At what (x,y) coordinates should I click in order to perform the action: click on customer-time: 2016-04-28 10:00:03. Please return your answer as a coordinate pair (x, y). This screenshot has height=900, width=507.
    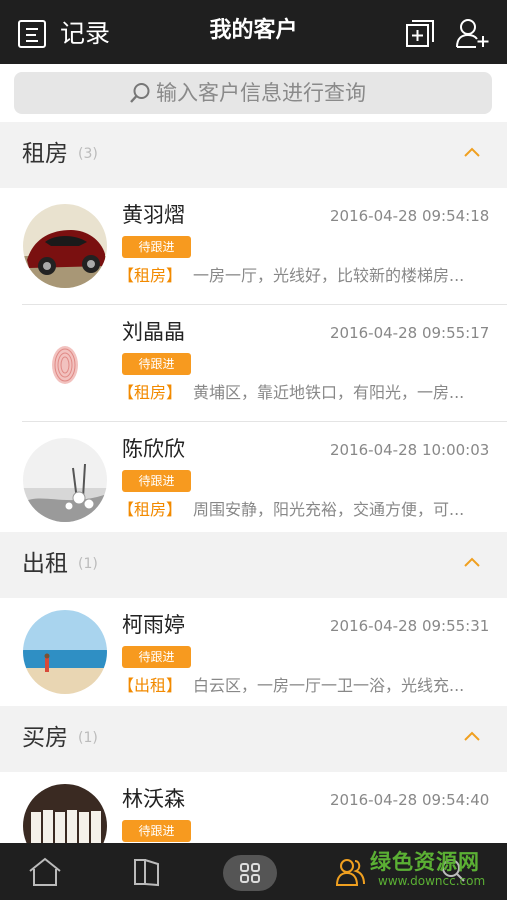
    Looking at the image, I should click on (410, 450).